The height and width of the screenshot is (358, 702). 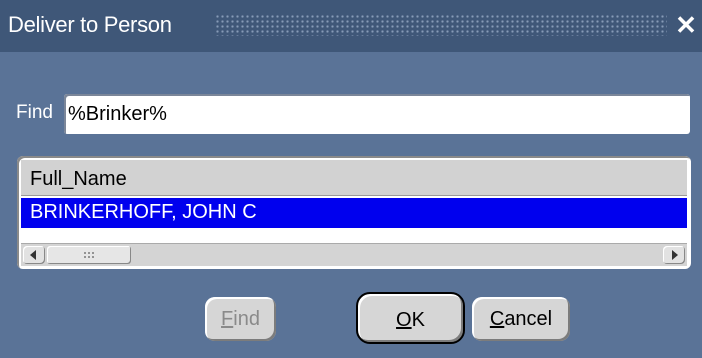 I want to click on grip-icon, so click(x=89, y=255).